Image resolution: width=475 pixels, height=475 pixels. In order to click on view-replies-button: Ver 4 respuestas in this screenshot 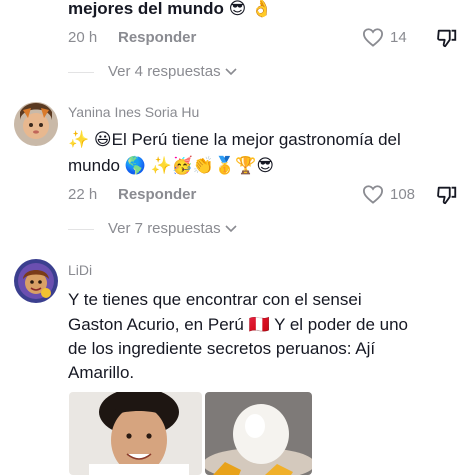, I will do `click(172, 71)`.